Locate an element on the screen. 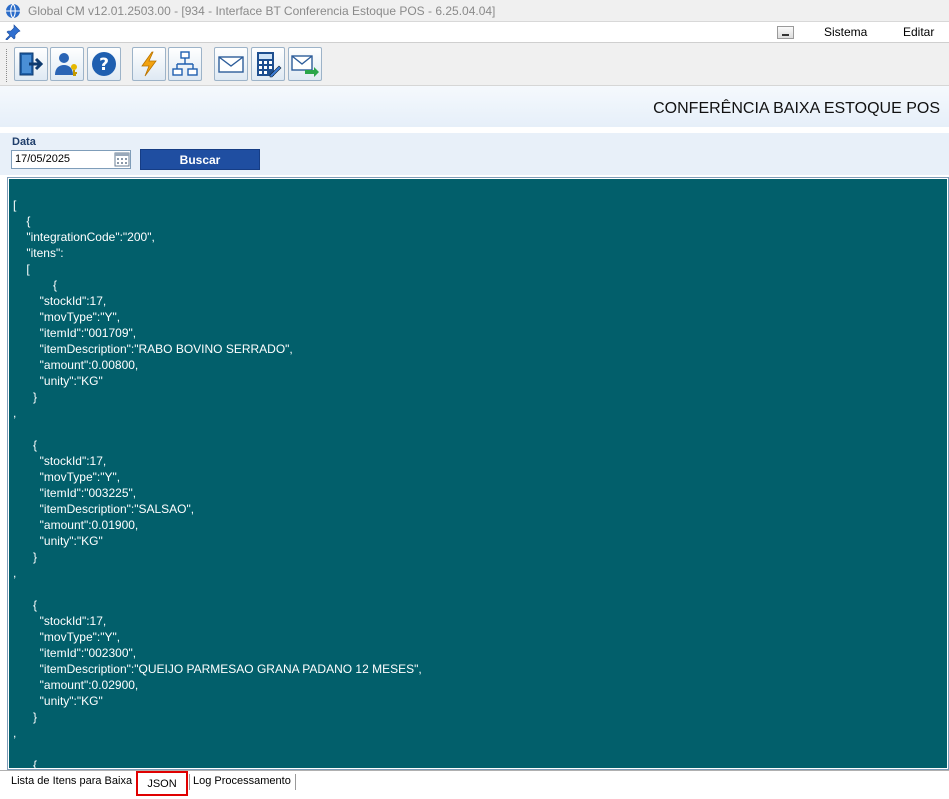 The width and height of the screenshot is (949, 799). exit-icon is located at coordinates (31, 64).